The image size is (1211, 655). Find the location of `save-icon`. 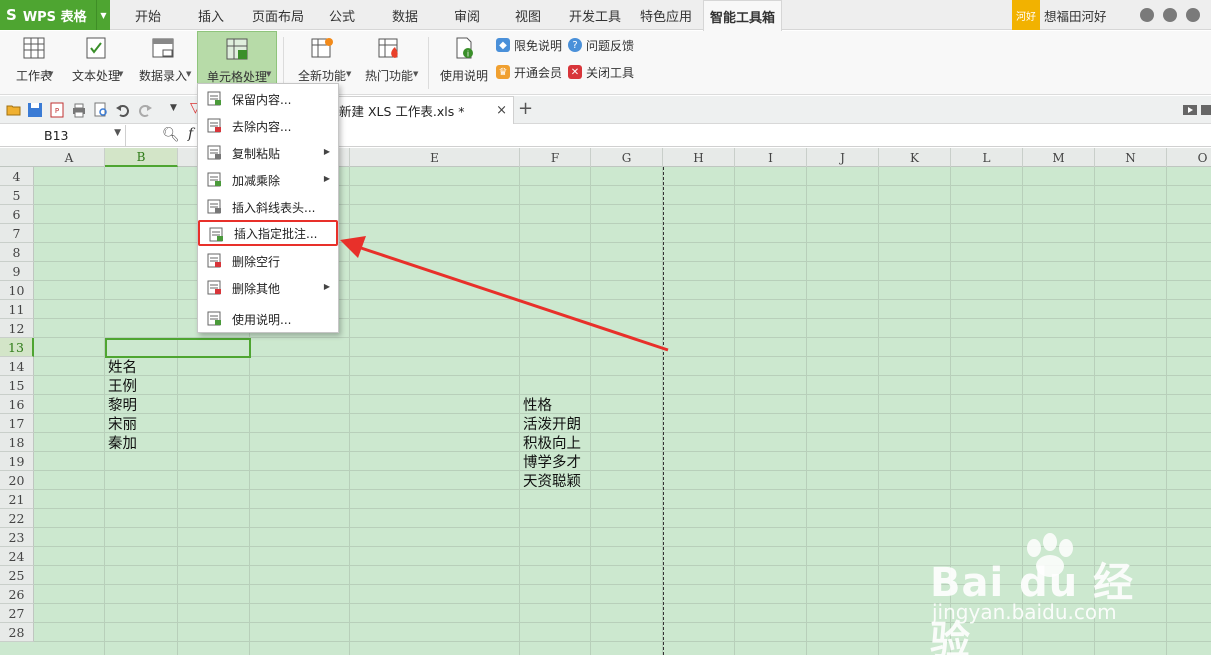

save-icon is located at coordinates (35, 110).